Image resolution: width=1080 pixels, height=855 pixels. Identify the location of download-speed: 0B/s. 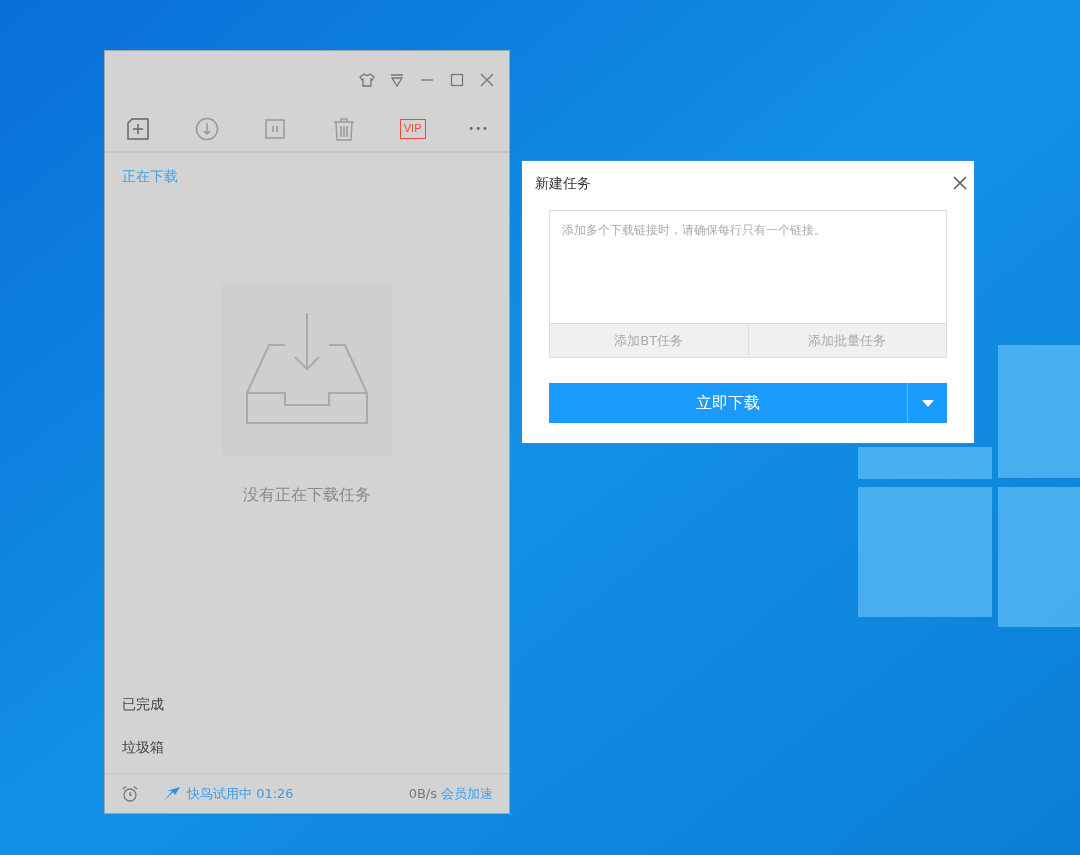
(422, 793).